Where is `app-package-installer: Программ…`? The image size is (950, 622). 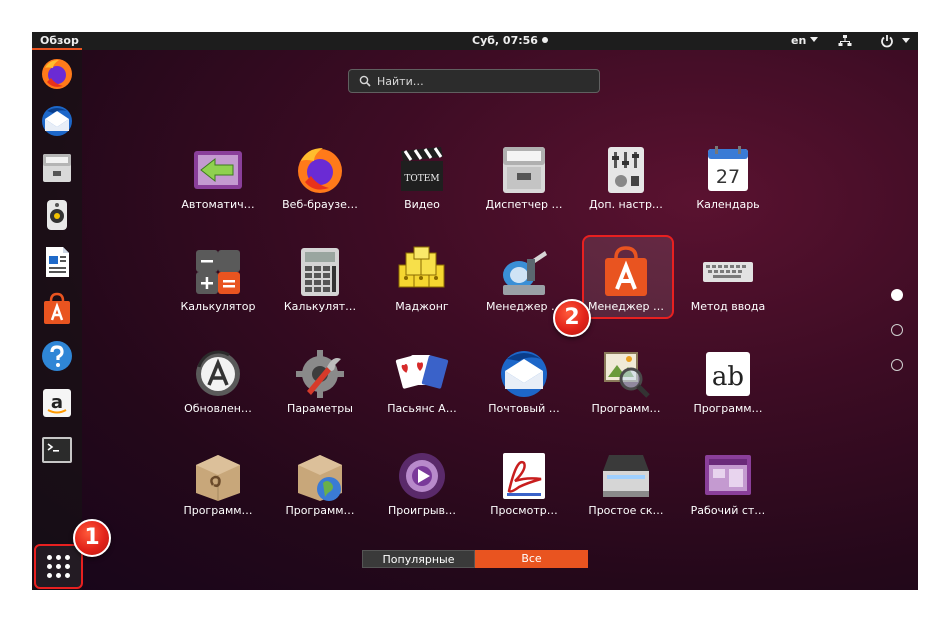
app-package-installer: Программ… is located at coordinates (218, 484).